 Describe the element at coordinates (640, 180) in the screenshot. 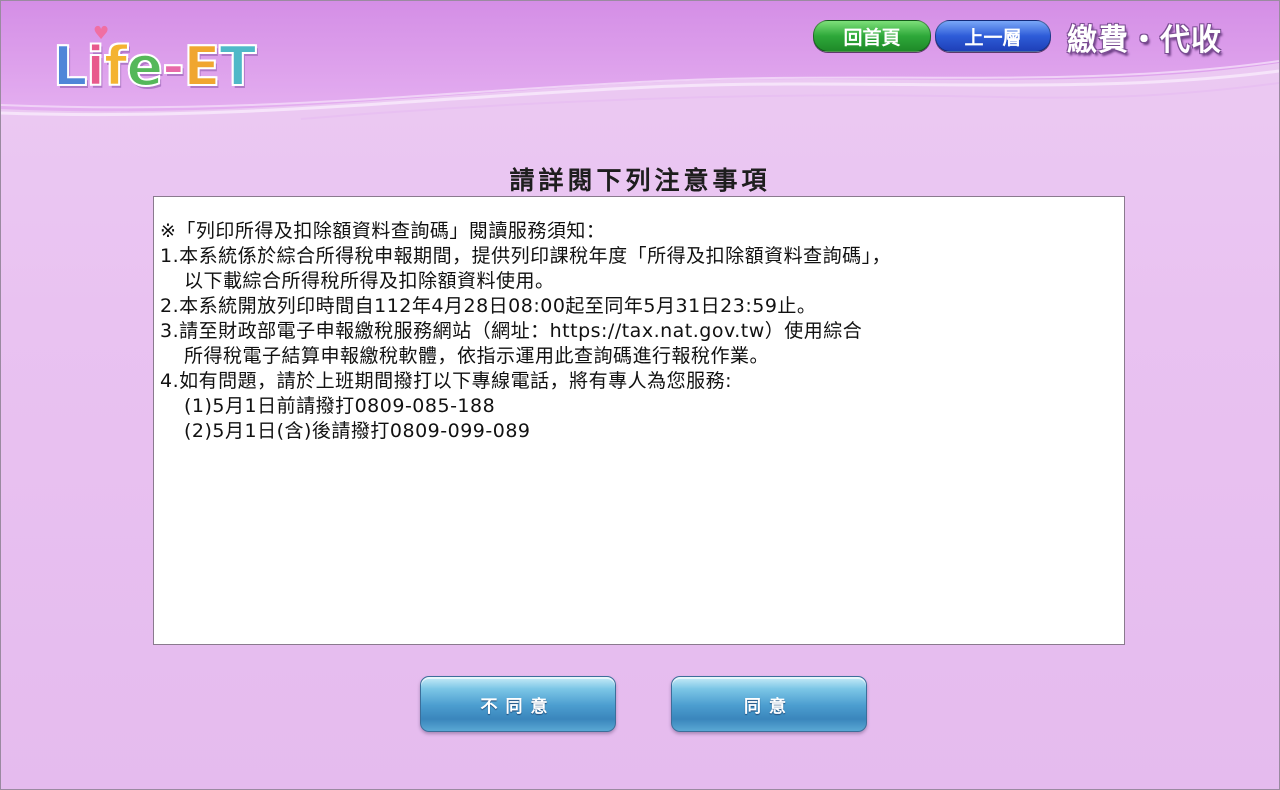

I see `page-heading: 請詳閱下列注意事項` at that location.